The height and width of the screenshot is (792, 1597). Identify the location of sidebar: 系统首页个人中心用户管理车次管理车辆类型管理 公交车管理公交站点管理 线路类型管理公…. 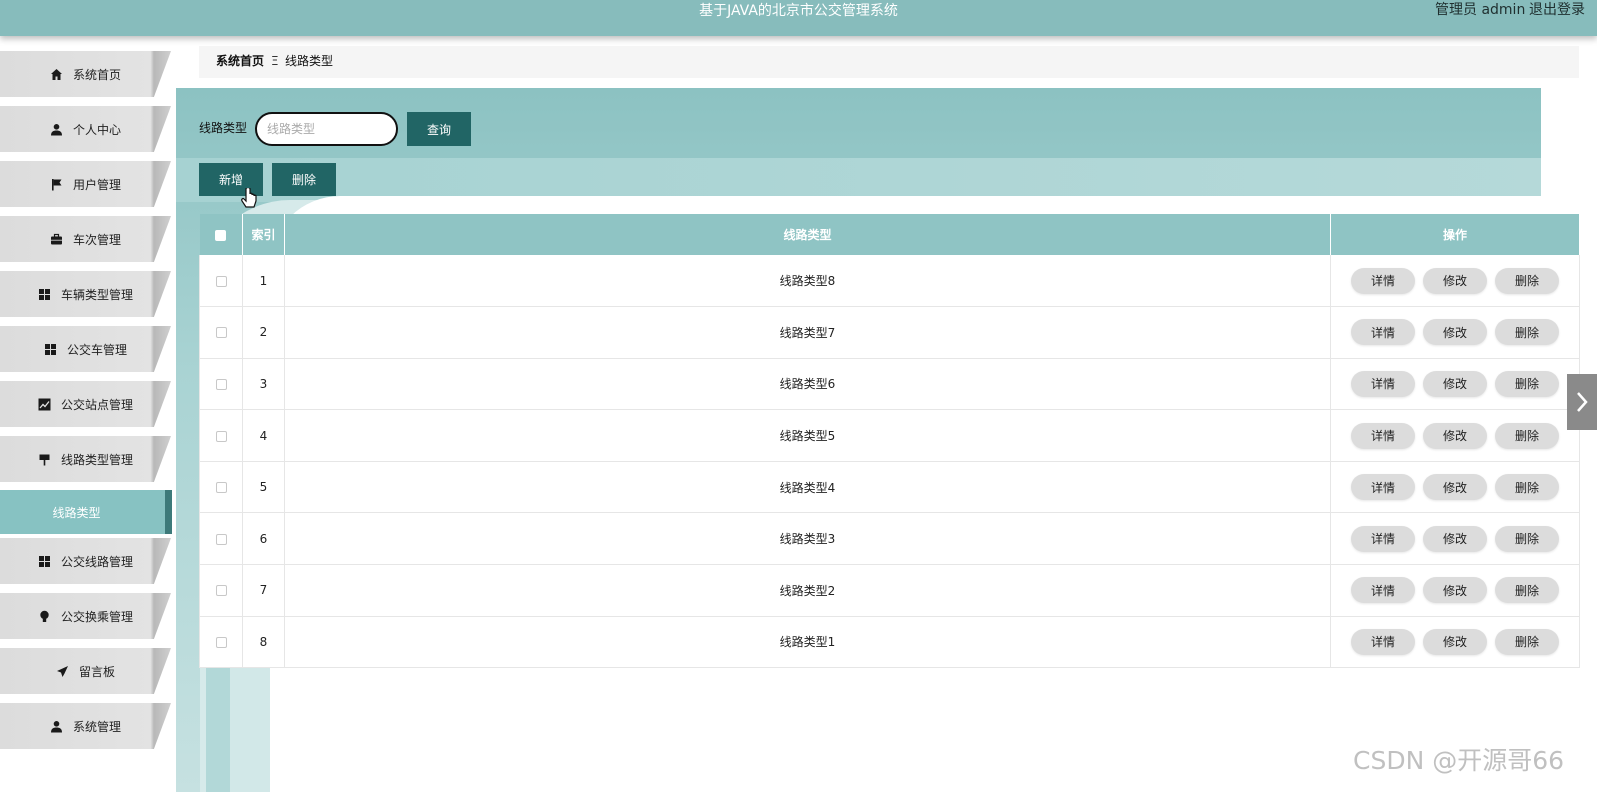
(88, 414).